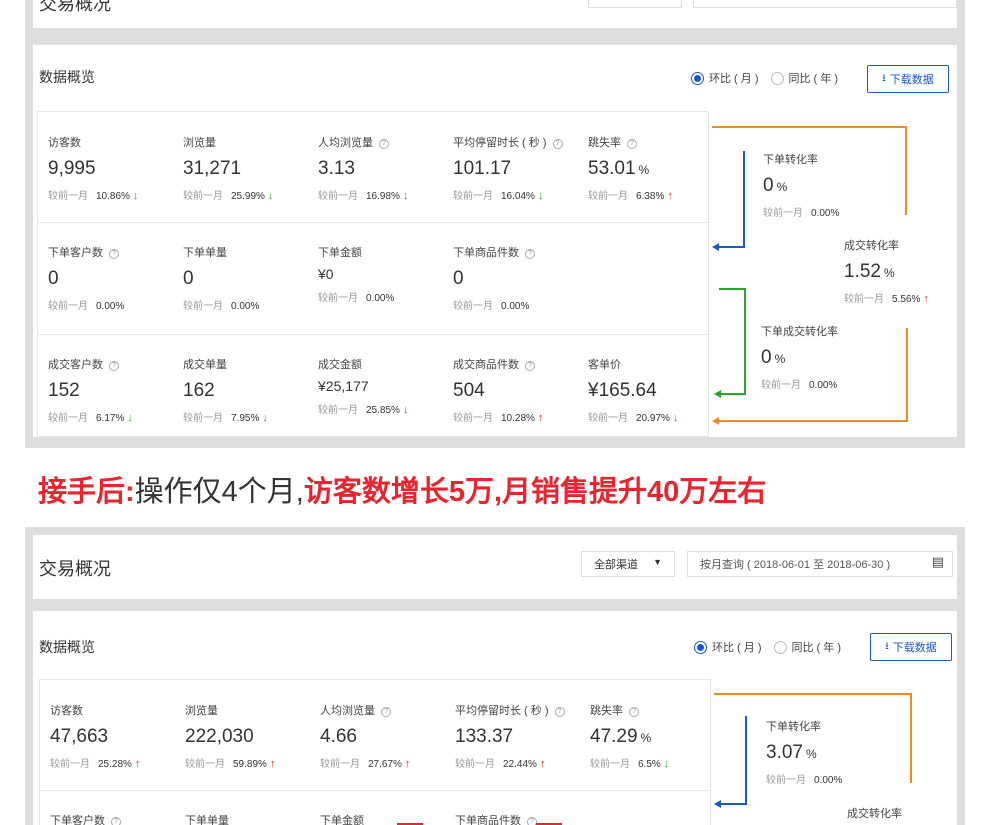  What do you see at coordinates (482, 168) in the screenshot?
I see `metric-value: 101.17` at bounding box center [482, 168].